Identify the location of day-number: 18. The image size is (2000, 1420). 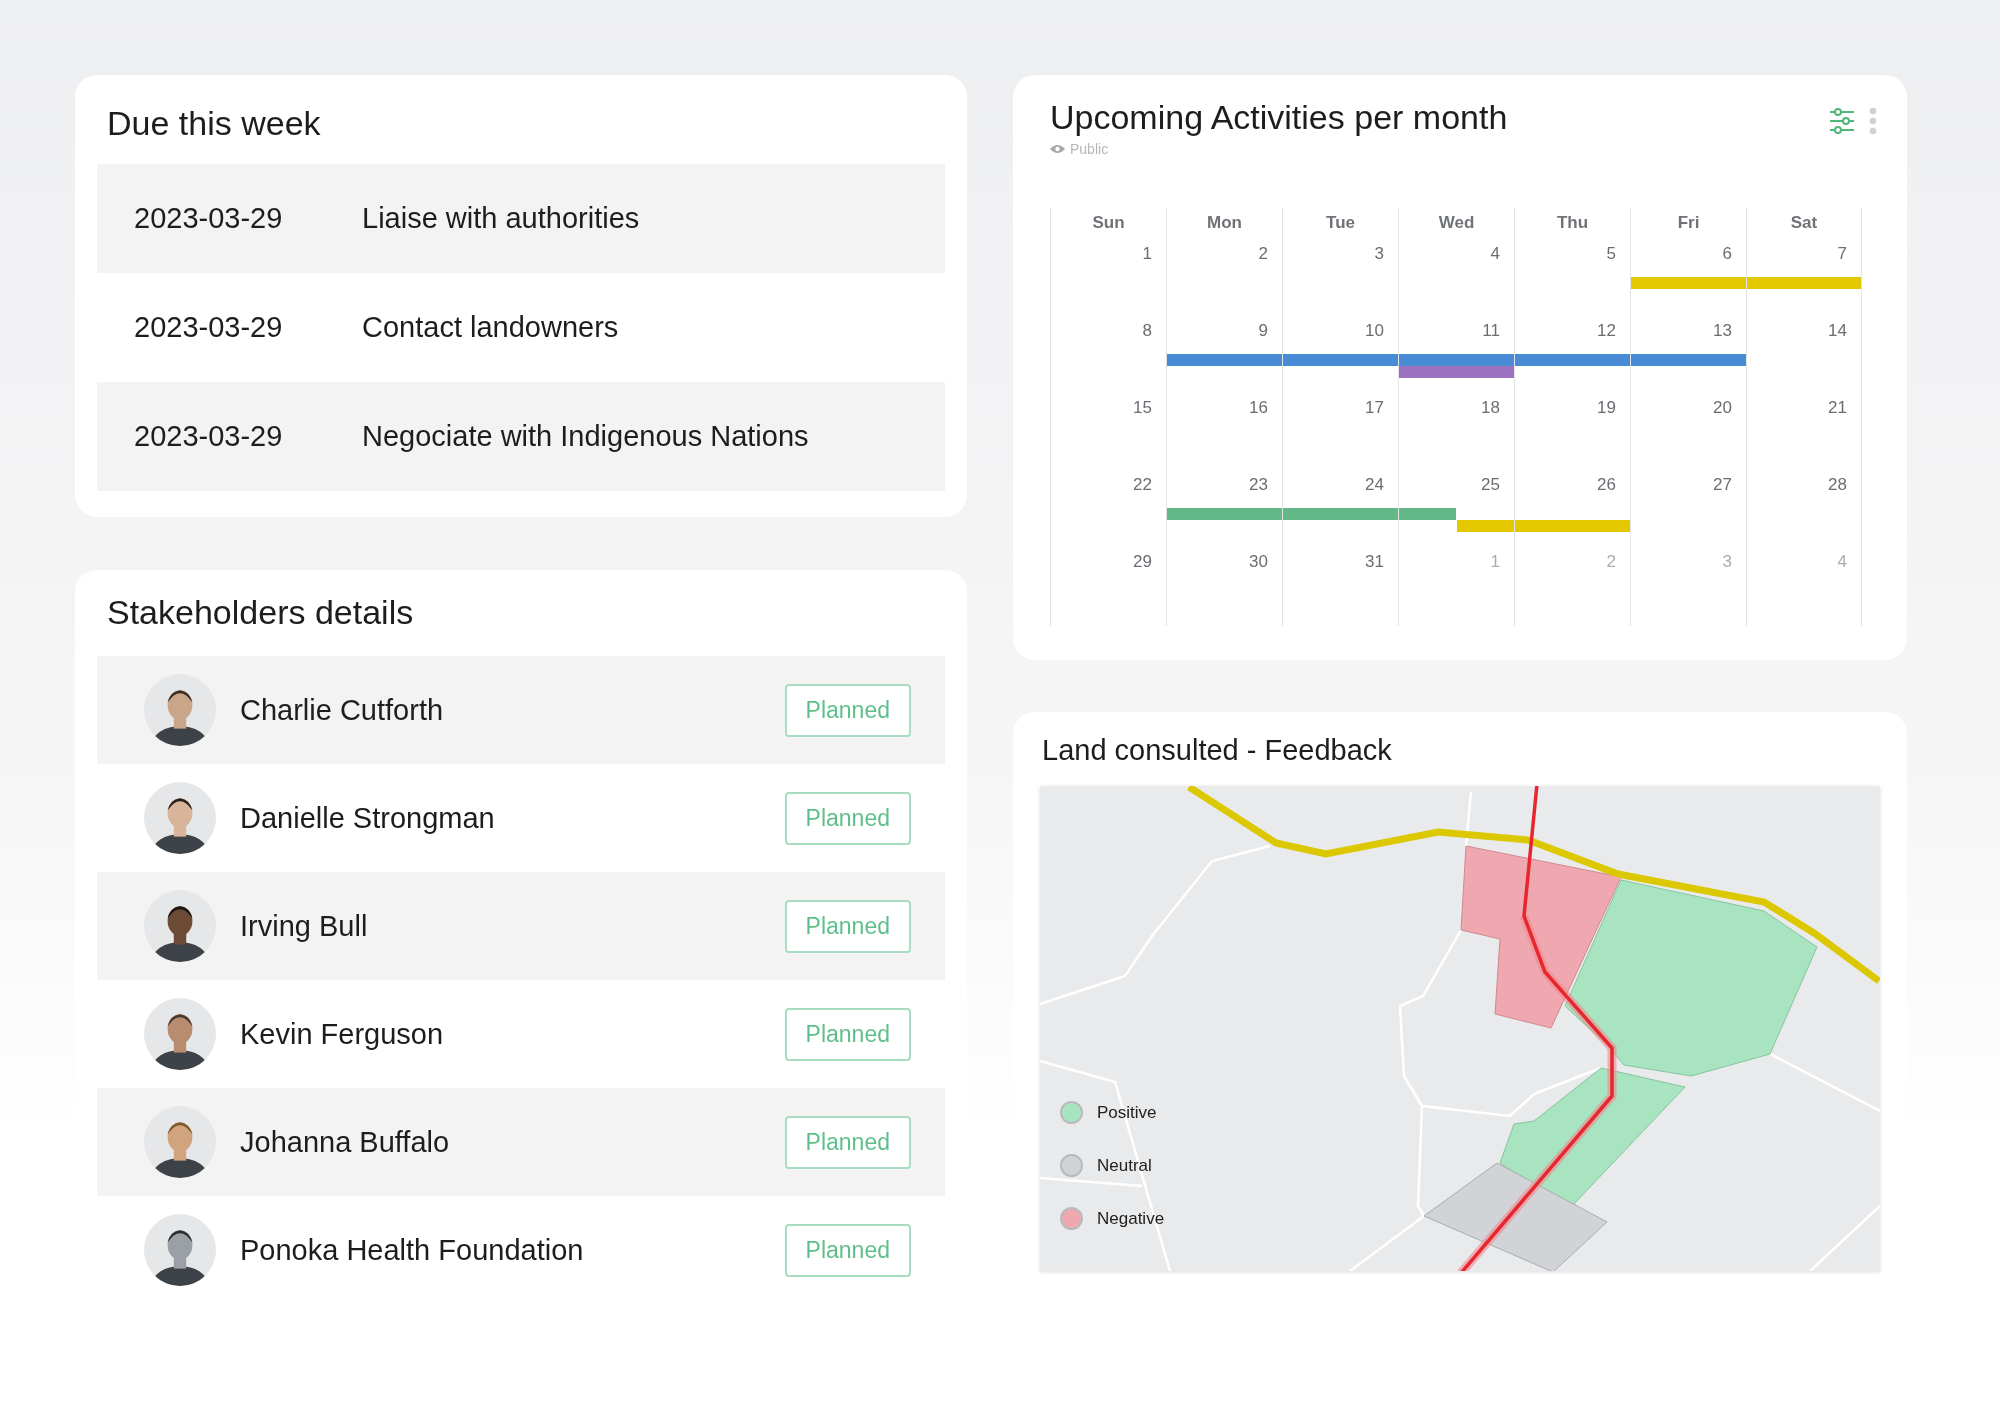
(1490, 408).